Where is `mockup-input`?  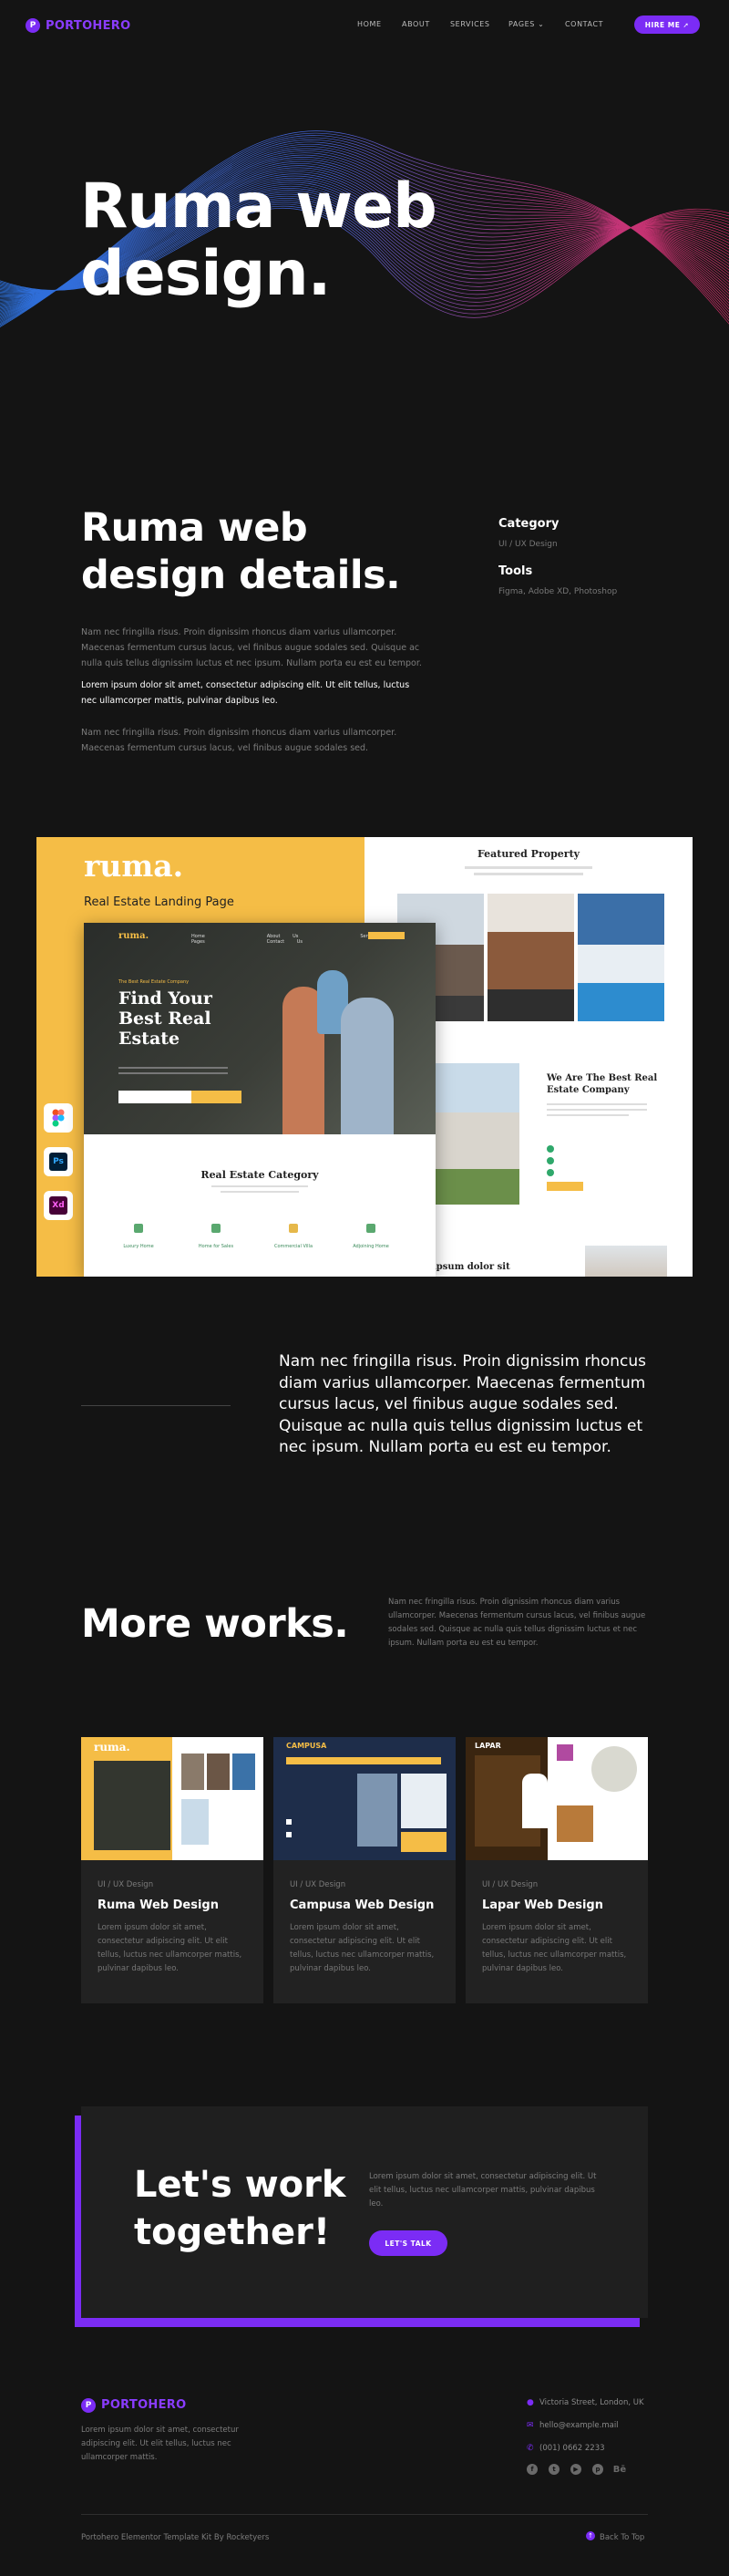 mockup-input is located at coordinates (155, 1097).